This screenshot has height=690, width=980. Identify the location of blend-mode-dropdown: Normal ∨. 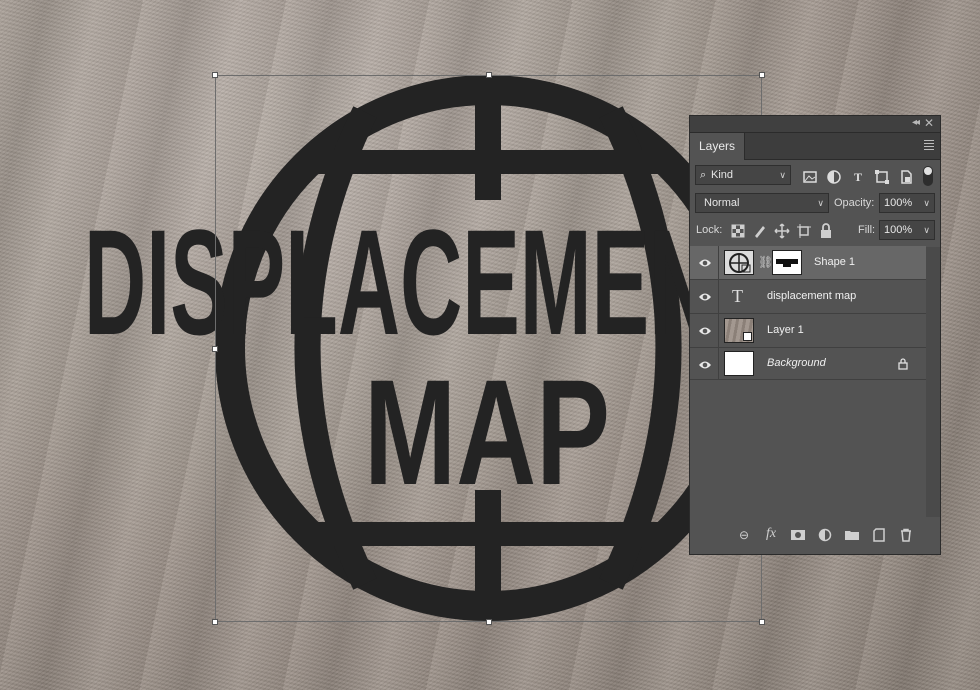
(762, 203).